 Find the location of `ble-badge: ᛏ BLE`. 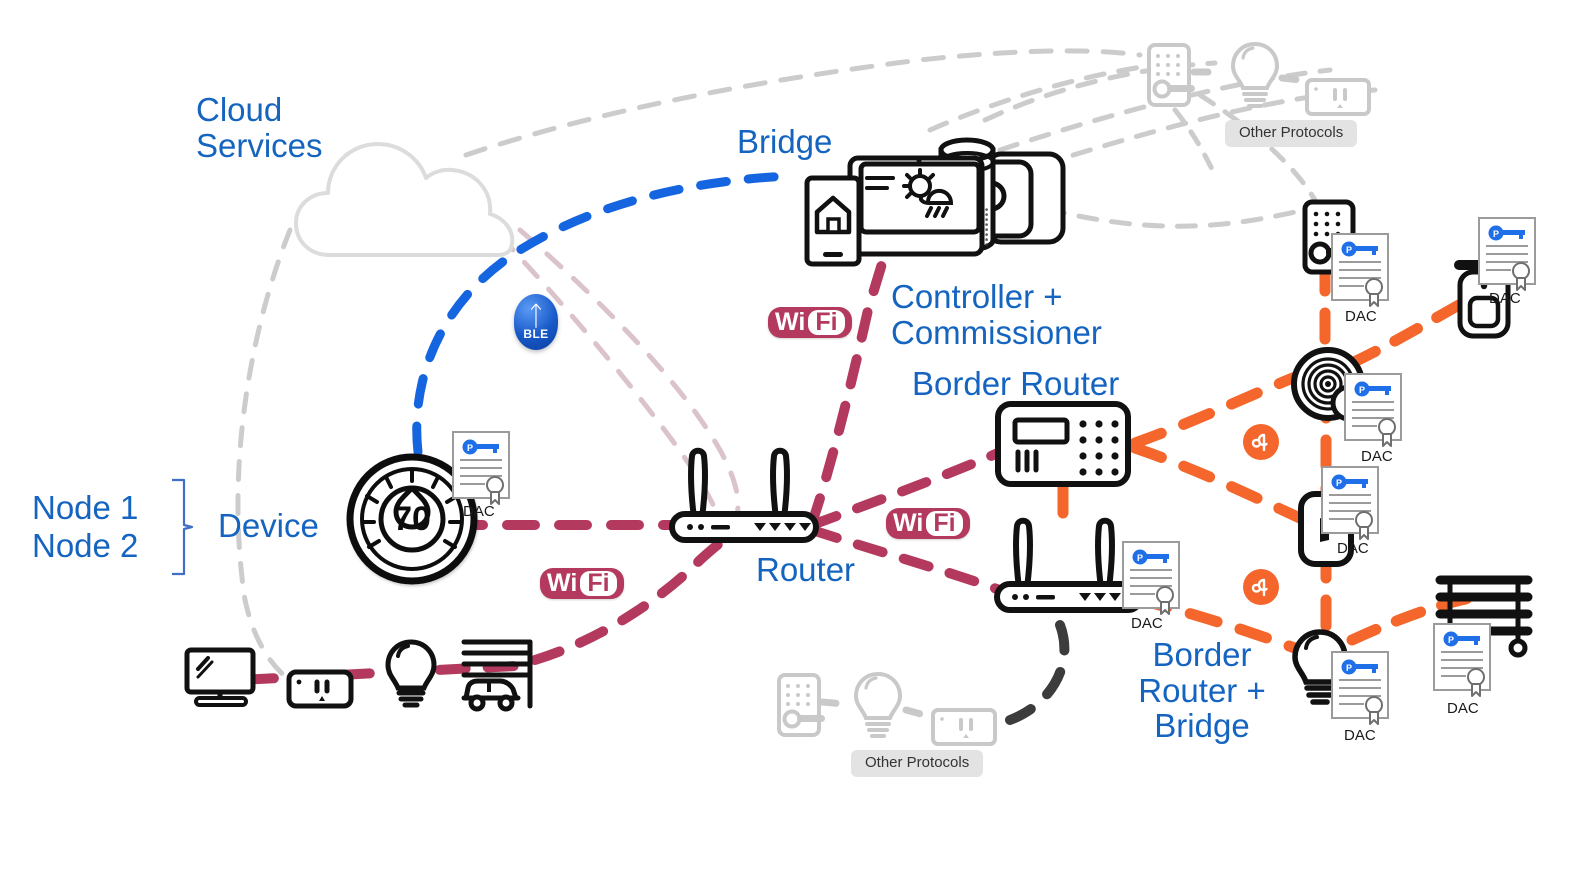

ble-badge: ᛏ BLE is located at coordinates (536, 322).